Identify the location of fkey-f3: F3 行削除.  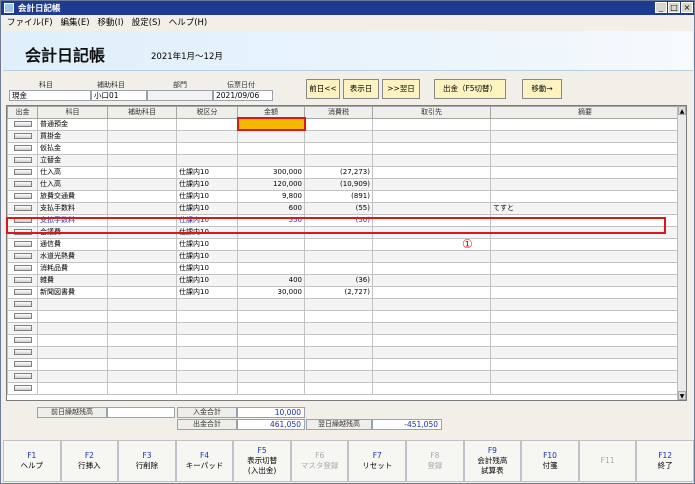
(147, 461).